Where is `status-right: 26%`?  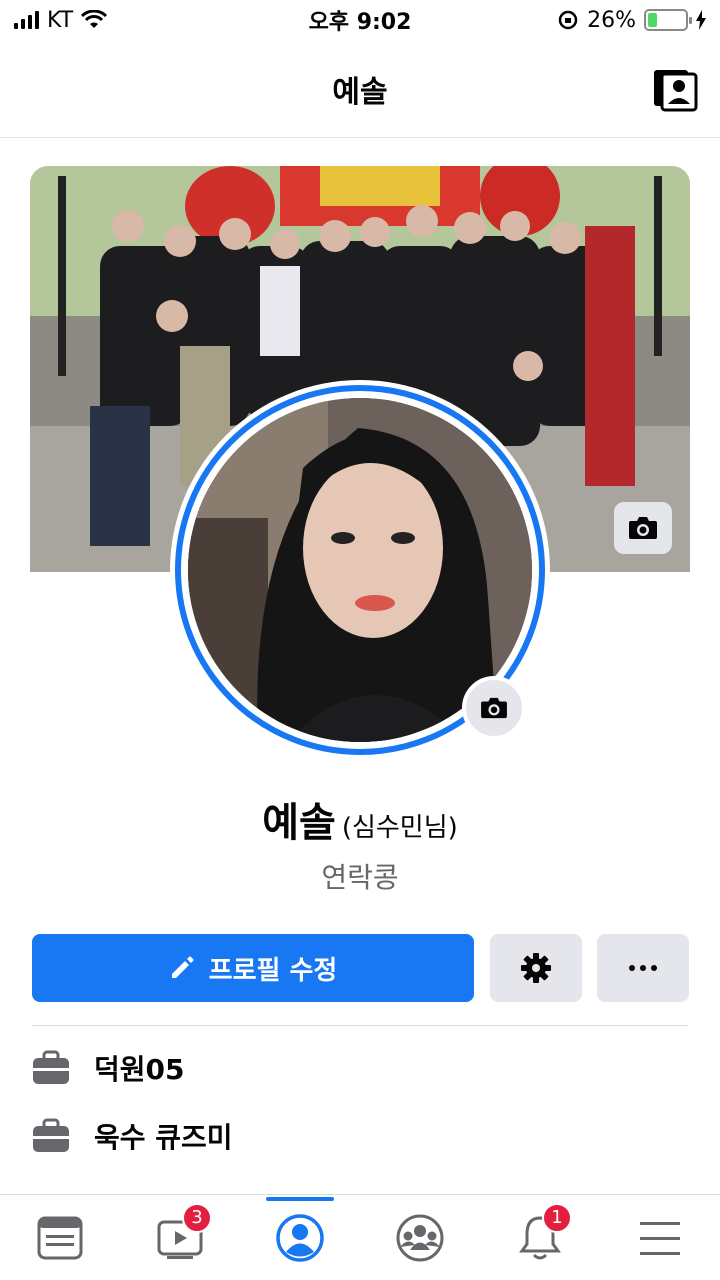
status-right: 26% is located at coordinates (631, 20).